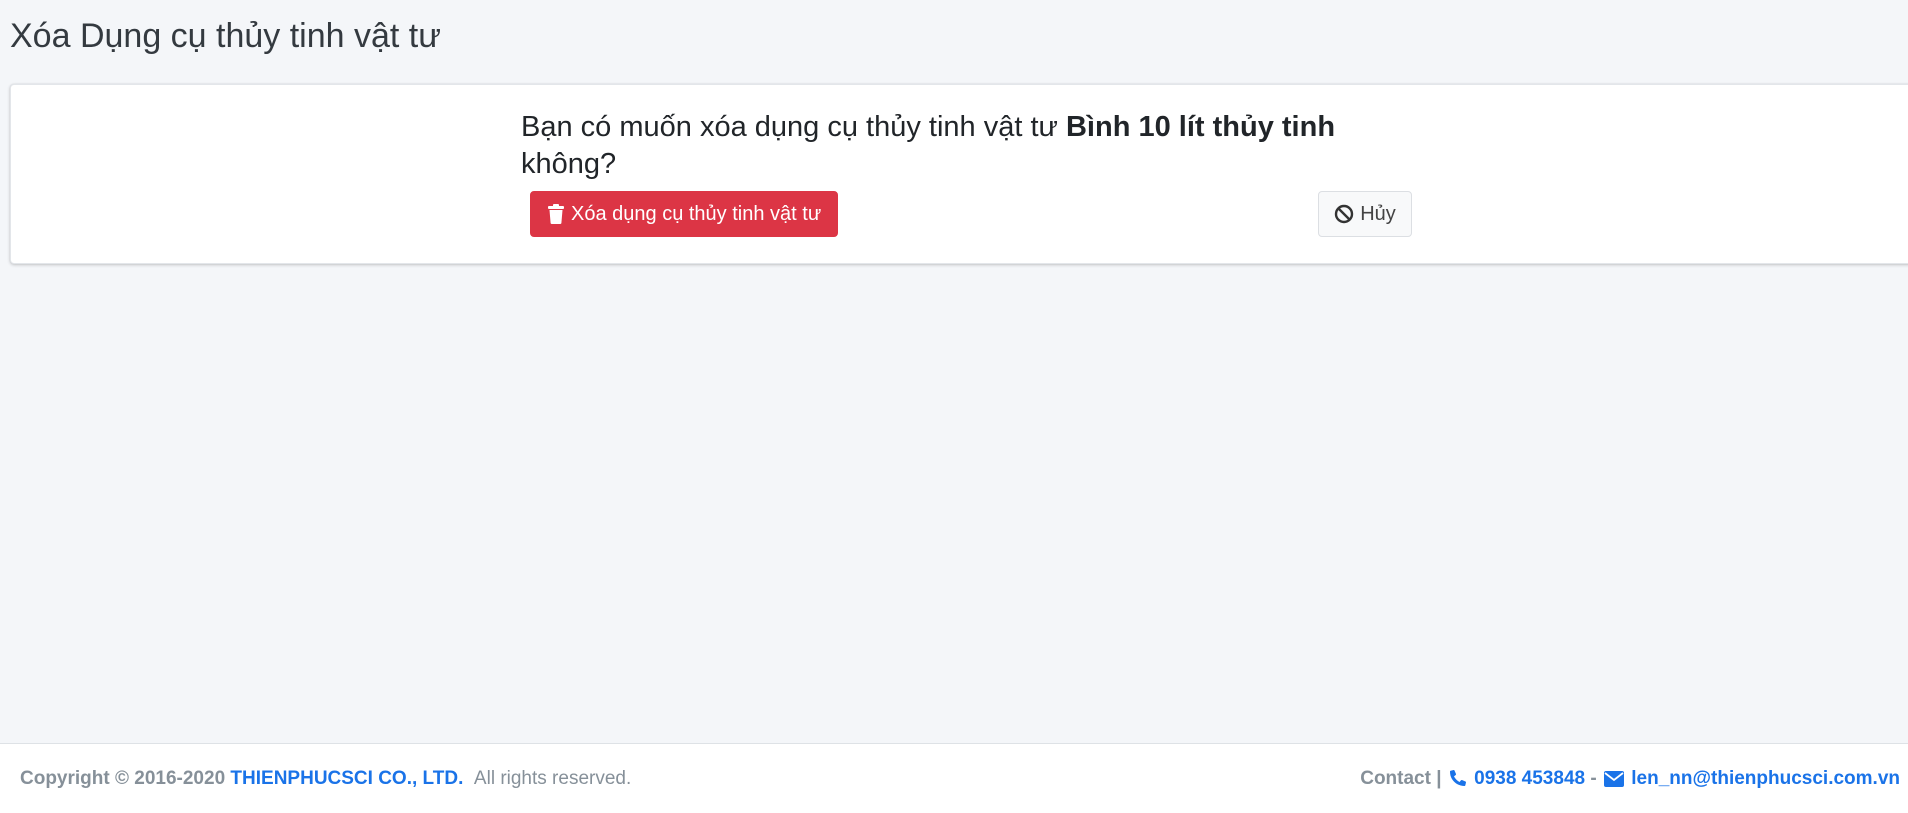 The height and width of the screenshot is (813, 1908). Describe the element at coordinates (123, 778) in the screenshot. I see `copyright-text: Copyright © 2016-2020` at that location.